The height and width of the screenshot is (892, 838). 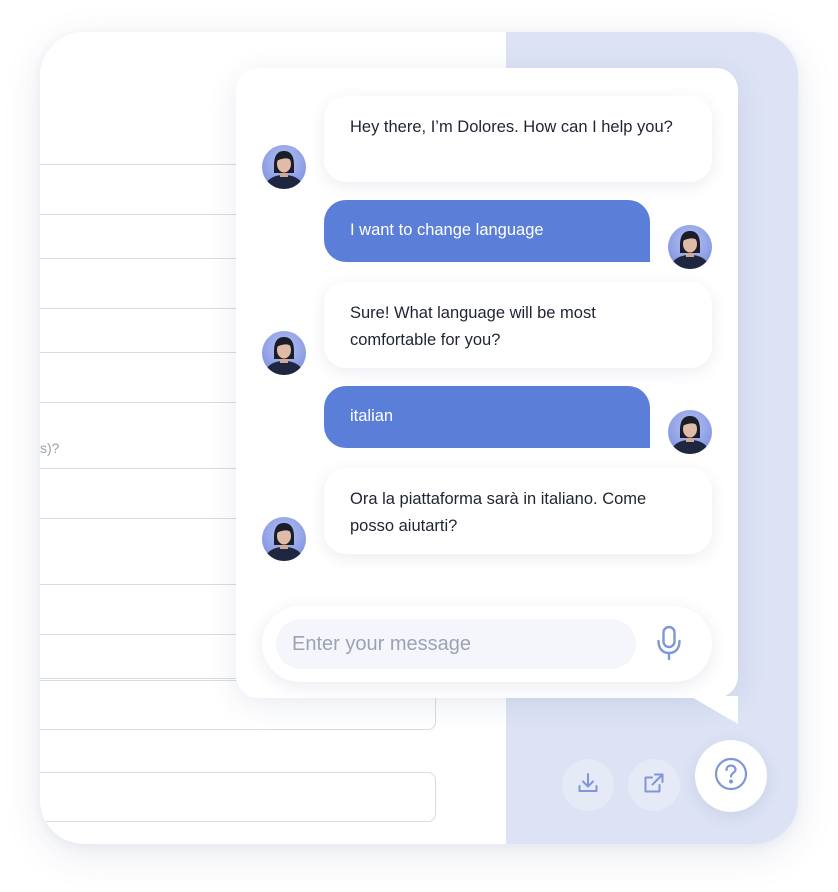 I want to click on open-external-button, so click(x=654, y=785).